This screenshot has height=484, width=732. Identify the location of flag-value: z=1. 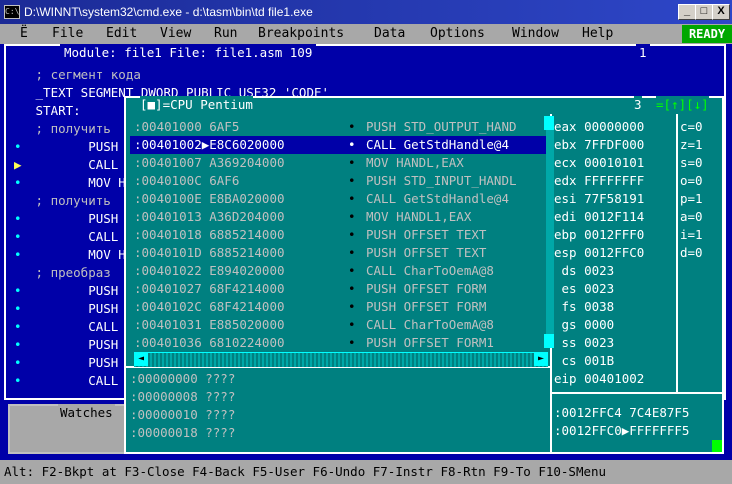
(700, 145).